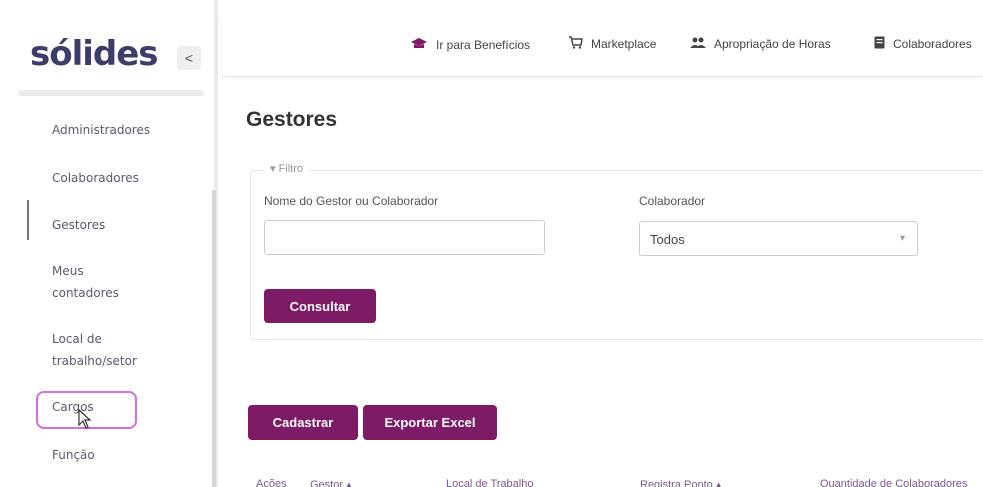  I want to click on topbar-link-beneficios: Ir para Benefícios, so click(470, 44).